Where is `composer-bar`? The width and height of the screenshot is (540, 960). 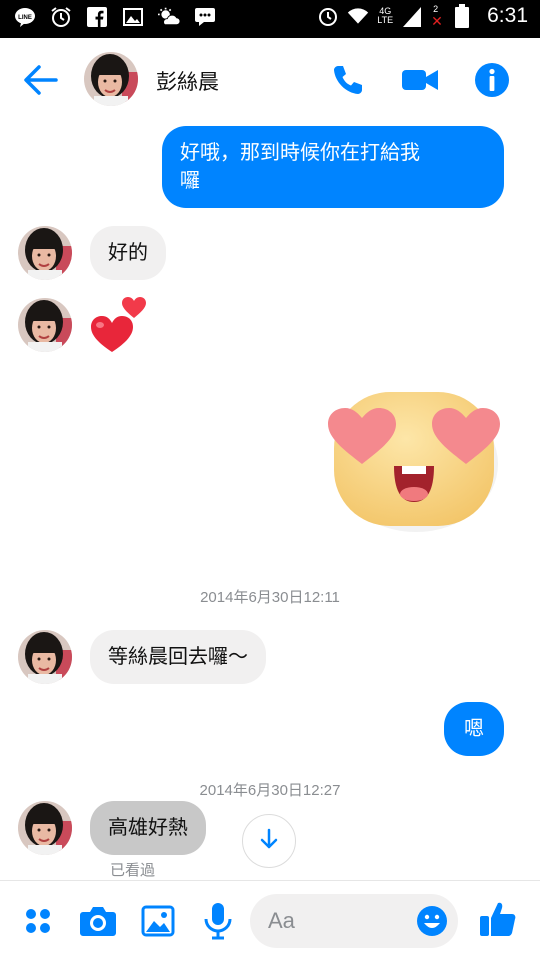 composer-bar is located at coordinates (270, 920).